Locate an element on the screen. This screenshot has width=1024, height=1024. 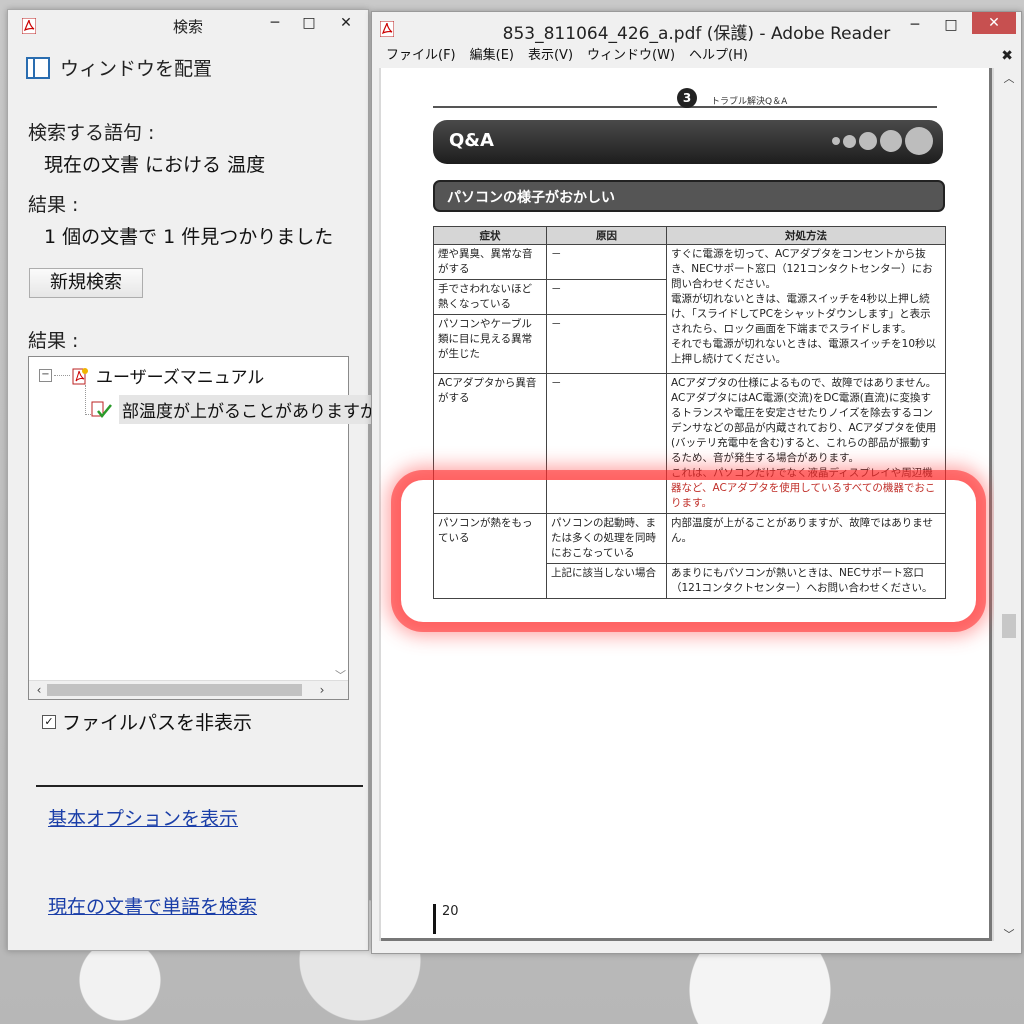
tree-doc-node: − ユーザーズマニュアル is located at coordinates (151, 375).